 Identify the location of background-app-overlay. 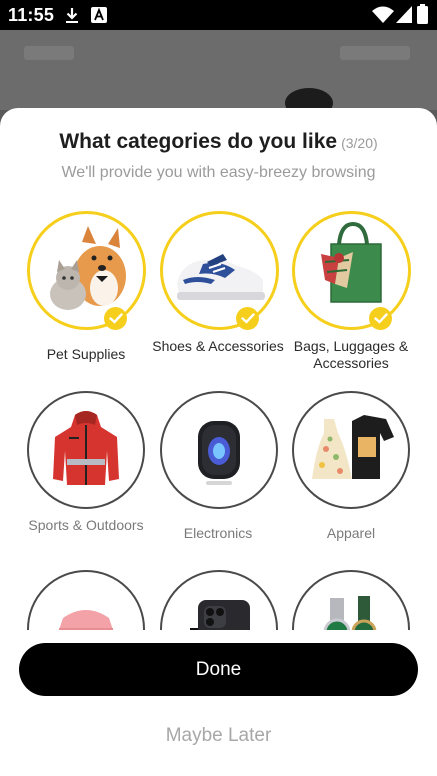
(218, 74).